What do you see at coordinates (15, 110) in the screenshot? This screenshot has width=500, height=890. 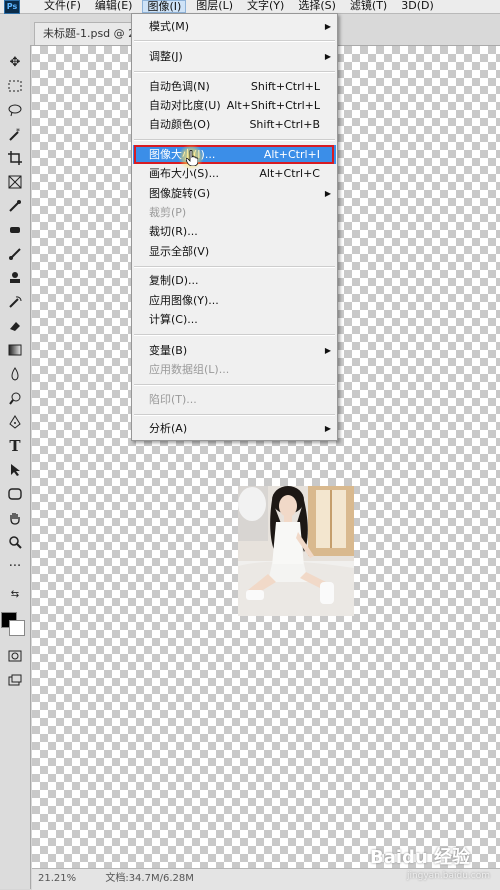 I see `lasso-tool-icon` at bounding box center [15, 110].